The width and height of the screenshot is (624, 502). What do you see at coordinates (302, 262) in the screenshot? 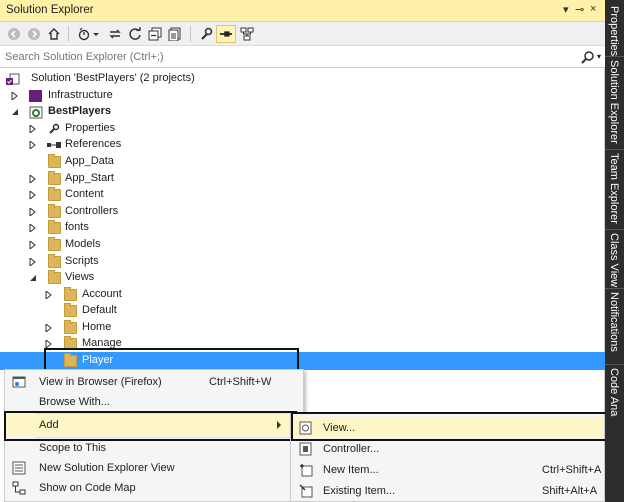
I see `tree-row-scripts: Scripts` at bounding box center [302, 262].